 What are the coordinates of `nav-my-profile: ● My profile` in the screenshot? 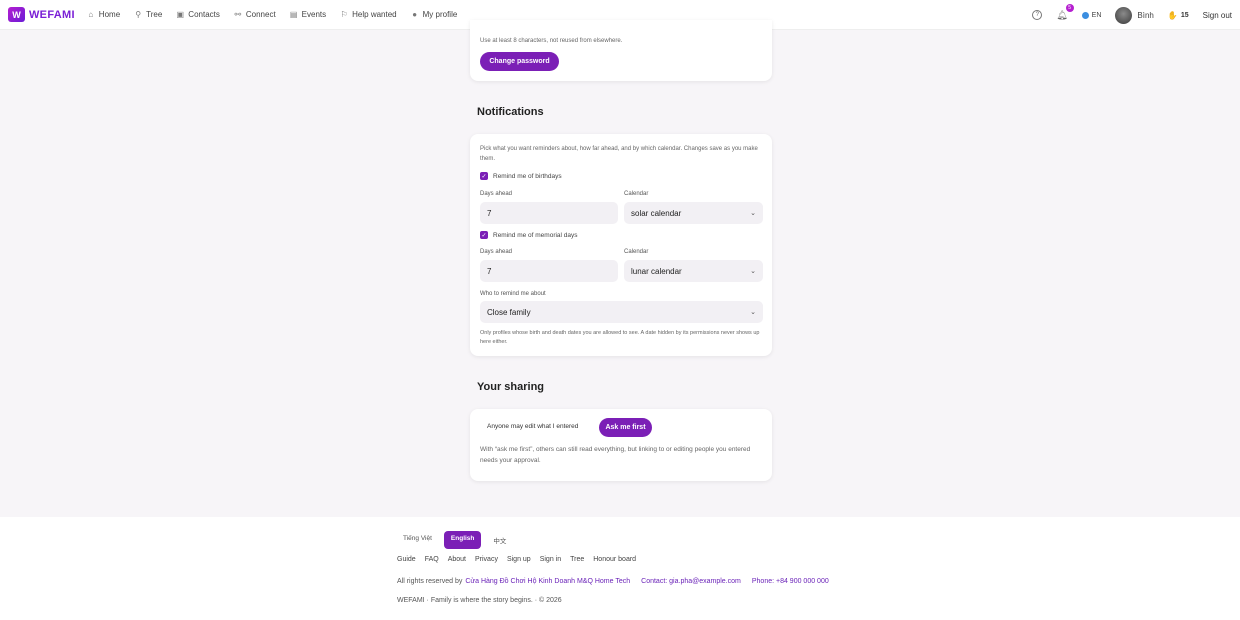 It's located at (434, 14).